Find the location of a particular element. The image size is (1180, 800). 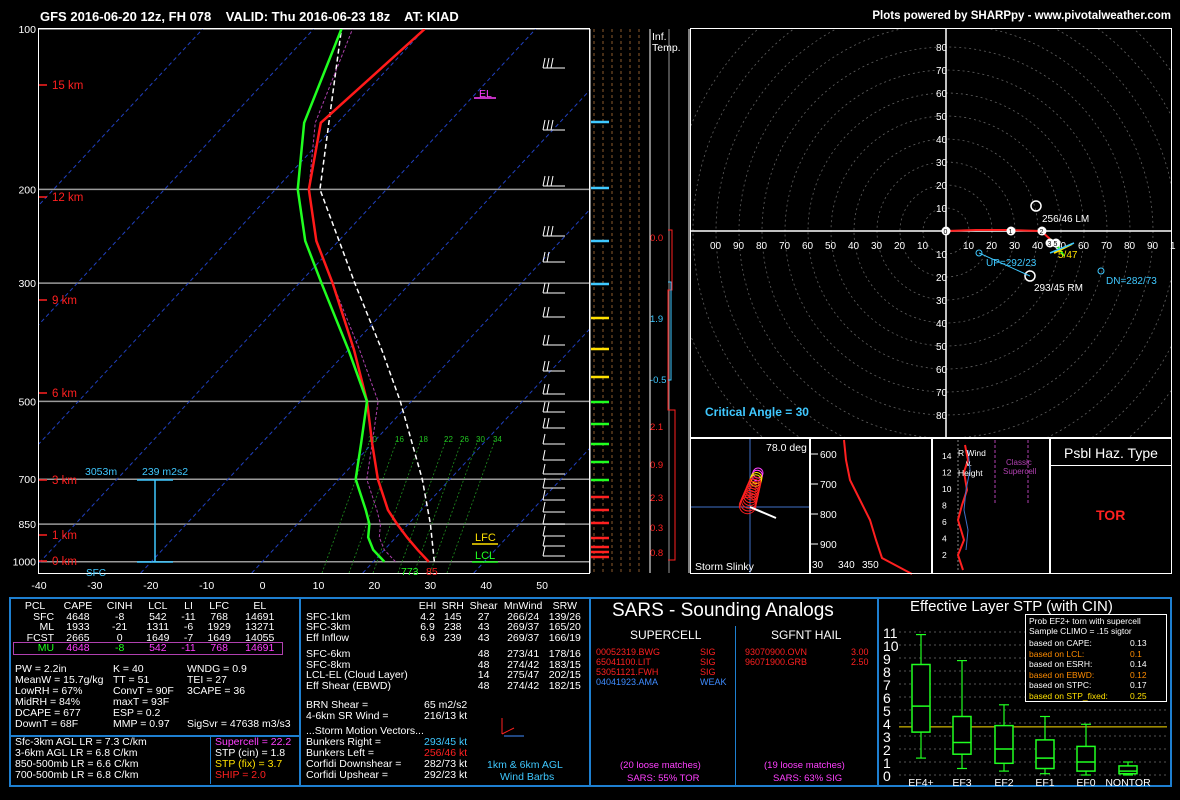

pressure-tick: 700 is located at coordinates (27, 480).